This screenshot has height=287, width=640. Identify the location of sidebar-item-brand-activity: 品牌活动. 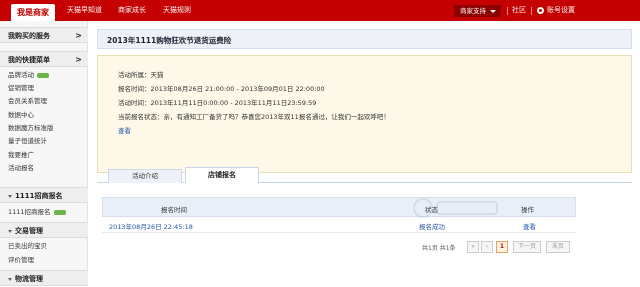
(28, 75).